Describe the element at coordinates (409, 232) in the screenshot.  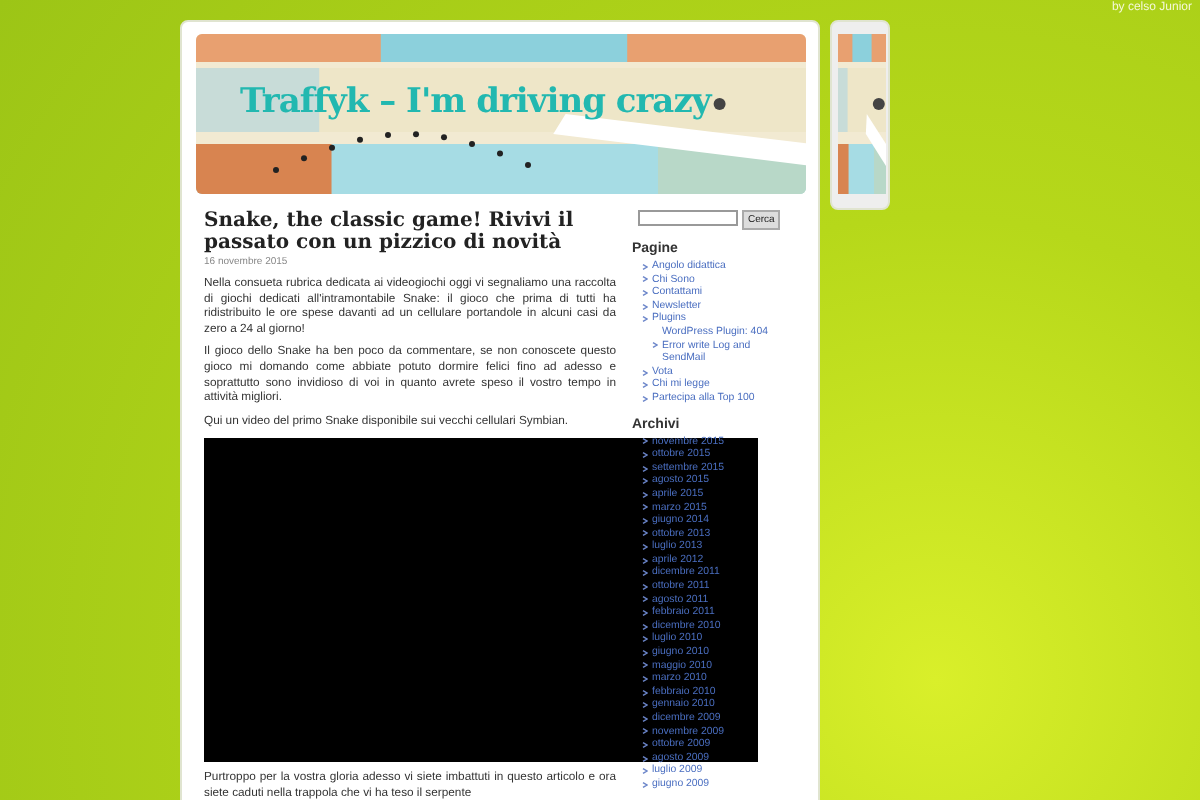
I see `post-title: Snake, the classic game! Rivivi il passato con un pizzico di novità` at that location.